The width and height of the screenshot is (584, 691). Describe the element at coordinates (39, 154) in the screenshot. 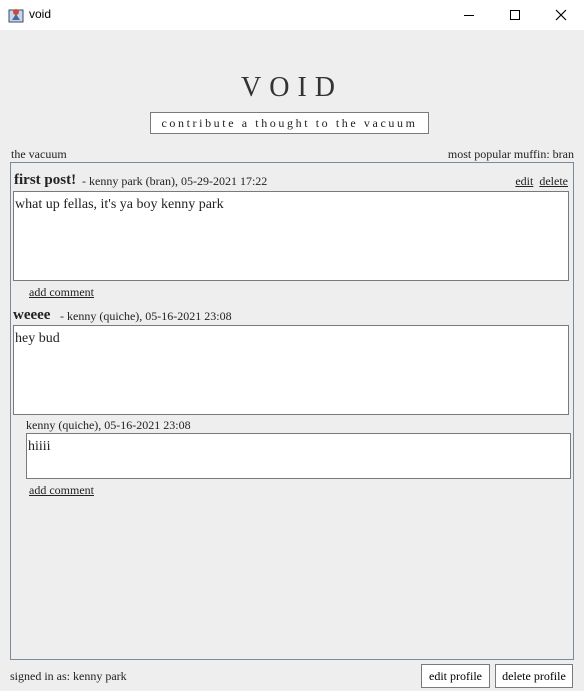

I see `feed-label: the vacuum` at that location.